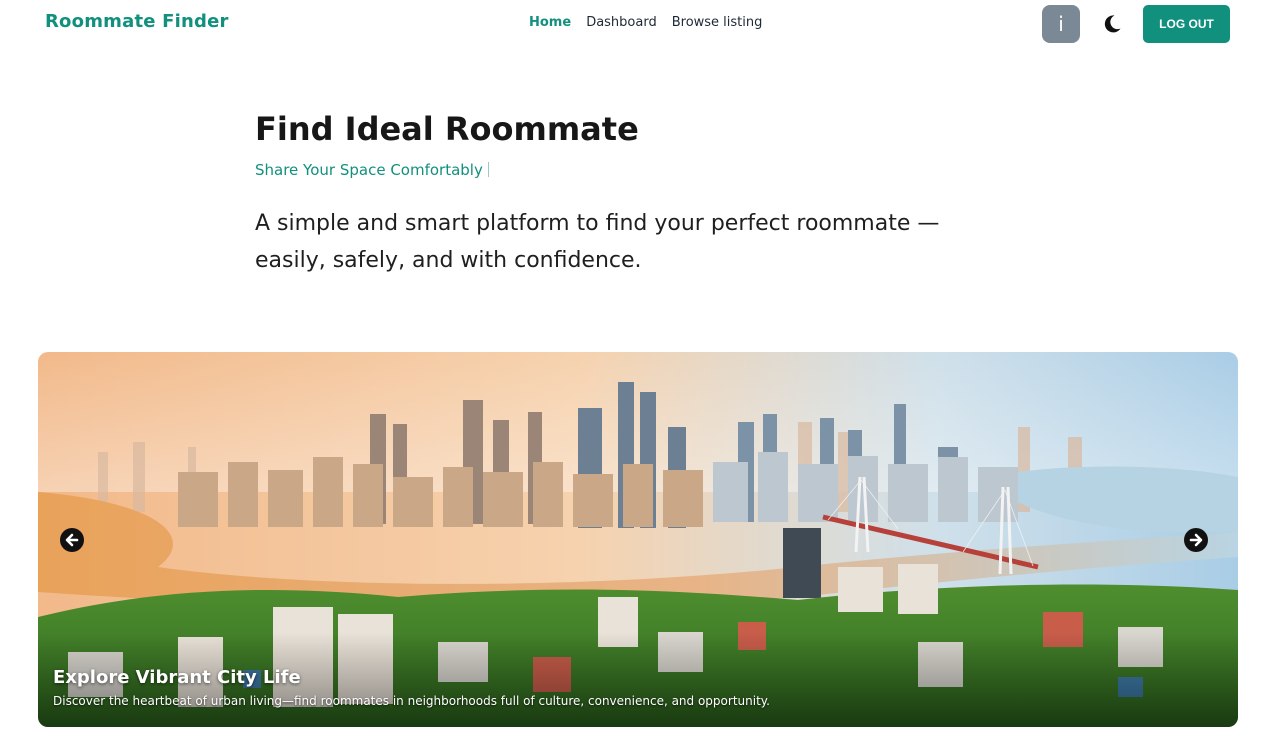 This screenshot has width=1261, height=742. Describe the element at coordinates (72, 540) in the screenshot. I see `arrow-left-icon` at that location.